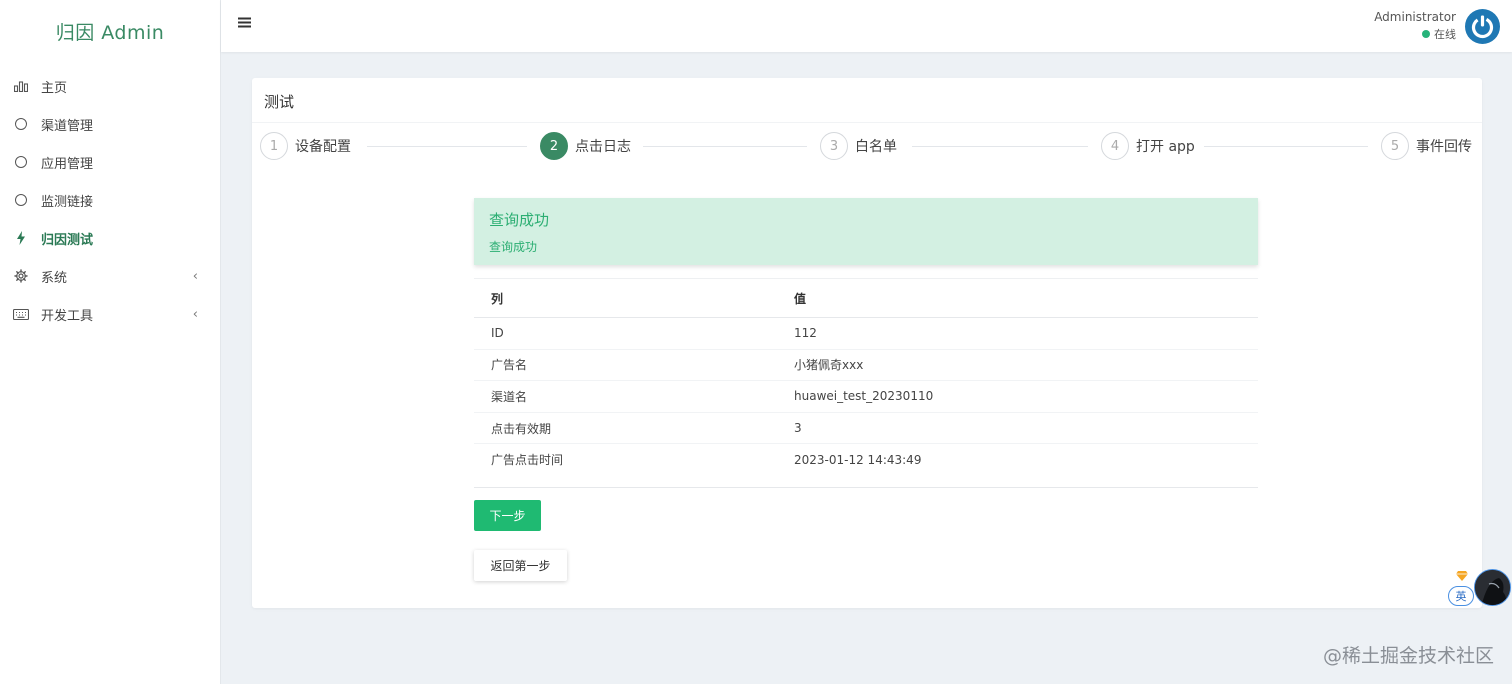 The width and height of the screenshot is (1512, 684). What do you see at coordinates (805, 333) in the screenshot?
I see `table-cell: 112` at bounding box center [805, 333].